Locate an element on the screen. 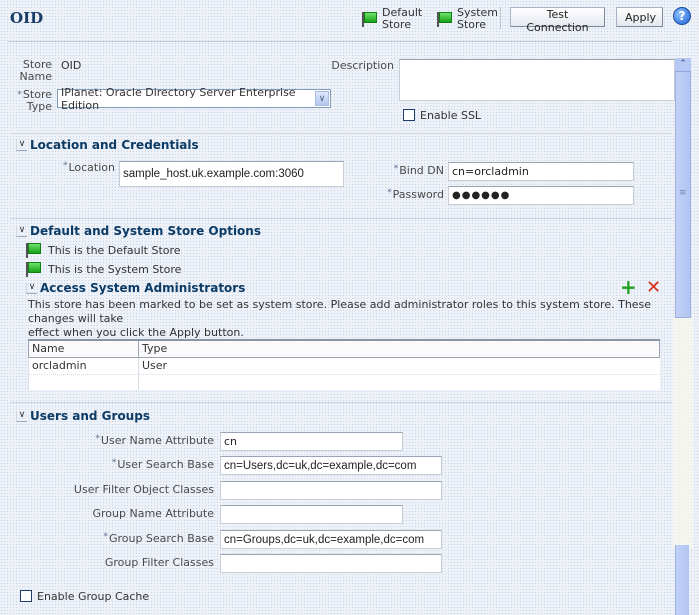 The width and height of the screenshot is (699, 615). cell-name: orcladmin is located at coordinates (83, 365).